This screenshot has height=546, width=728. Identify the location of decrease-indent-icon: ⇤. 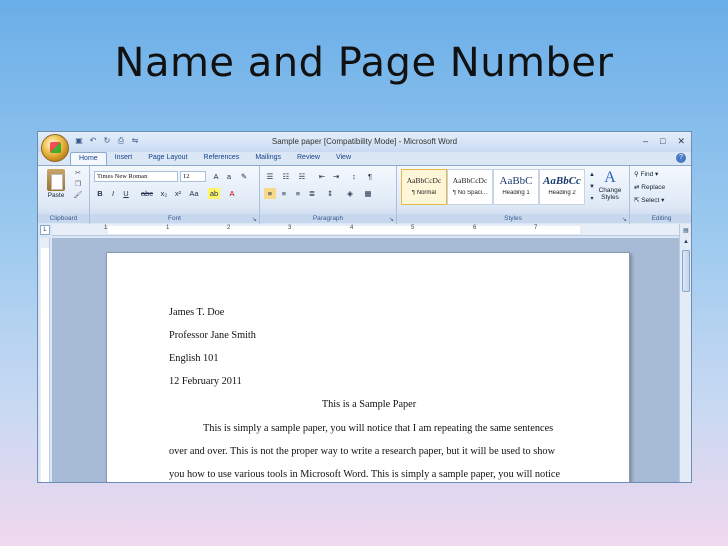
(322, 176).